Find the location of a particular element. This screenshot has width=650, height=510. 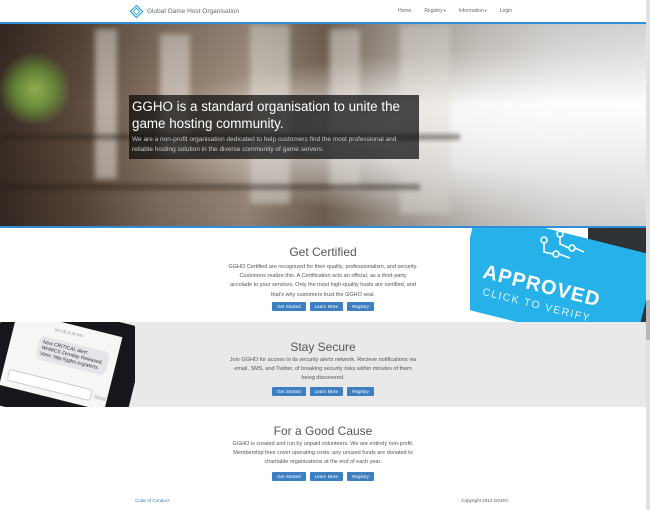

phone-timestamp: Jun 18, 6:34 PM is located at coordinates (68, 332).